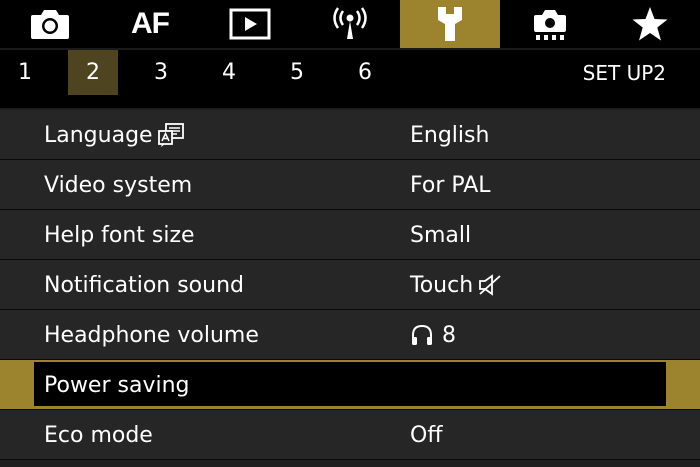 This screenshot has height=467, width=700. What do you see at coordinates (350, 235) in the screenshot?
I see `menu-item-help-font-size: Help font size Small` at bounding box center [350, 235].